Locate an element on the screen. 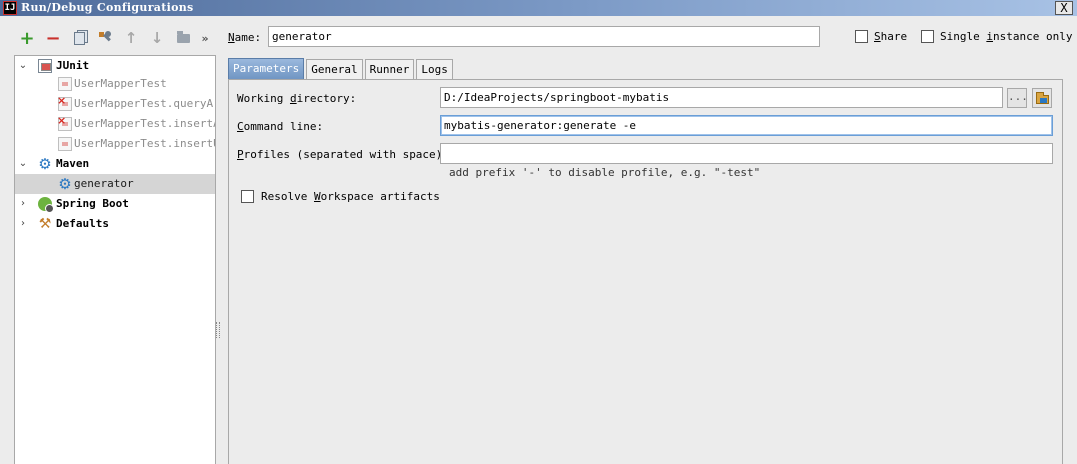 The image size is (1077, 464). tree-item-junit-test: × UserMapperTest.queryArea is located at coordinates (115, 104).